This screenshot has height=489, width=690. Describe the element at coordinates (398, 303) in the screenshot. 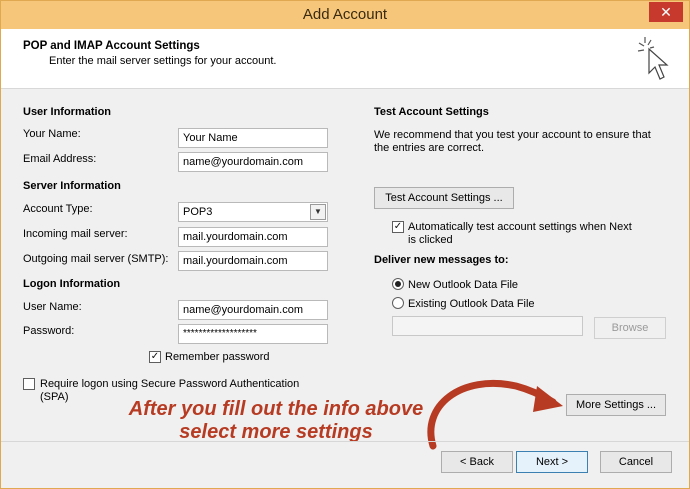

I see `existing-data-file-radio` at that location.